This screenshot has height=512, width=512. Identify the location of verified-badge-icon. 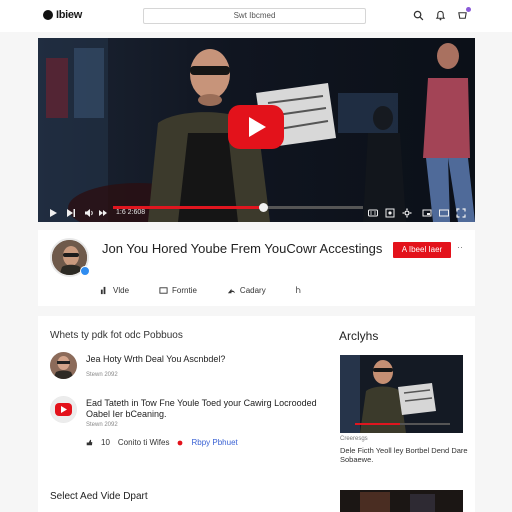
(85, 271).